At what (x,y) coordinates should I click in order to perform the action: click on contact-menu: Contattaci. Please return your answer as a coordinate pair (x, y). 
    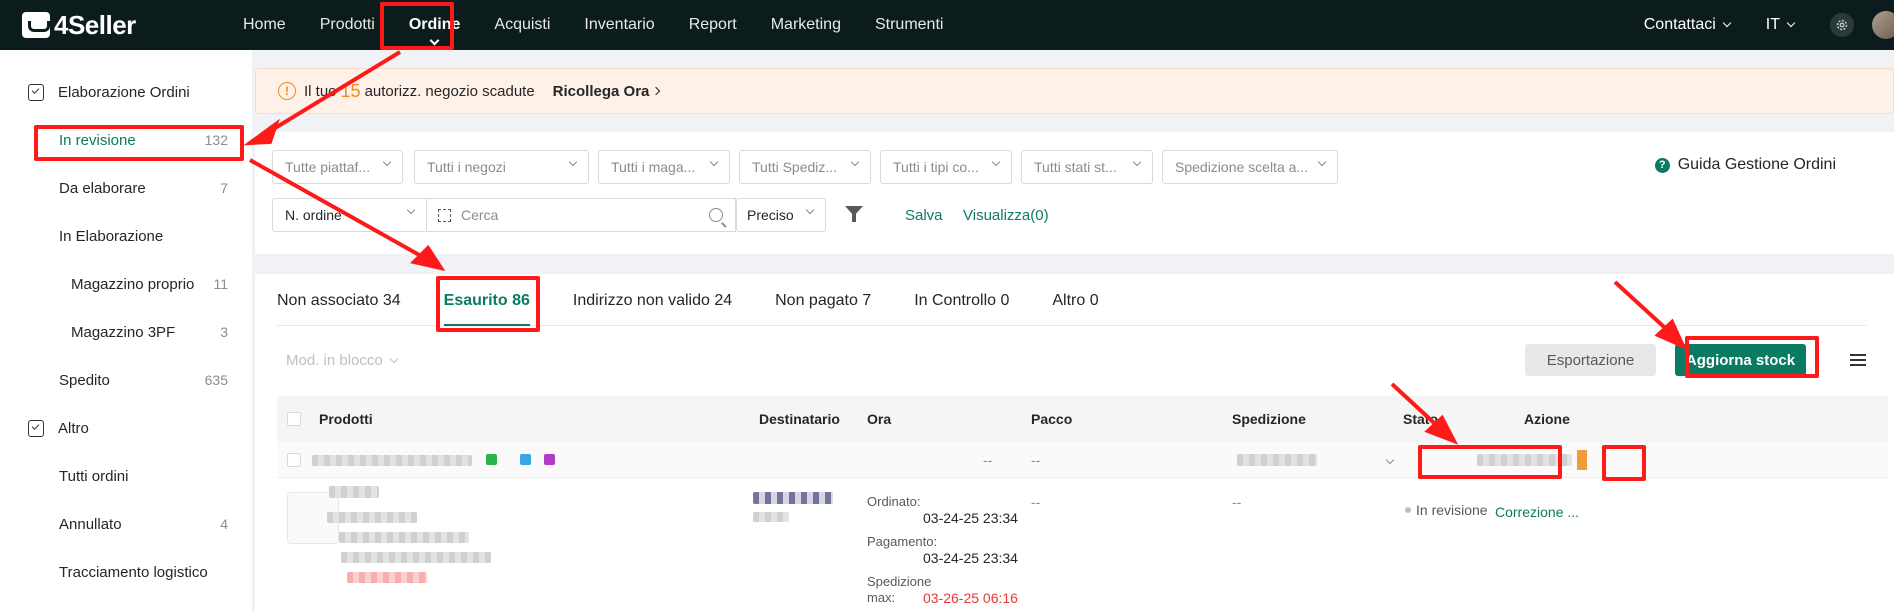
    Looking at the image, I should click on (1688, 25).